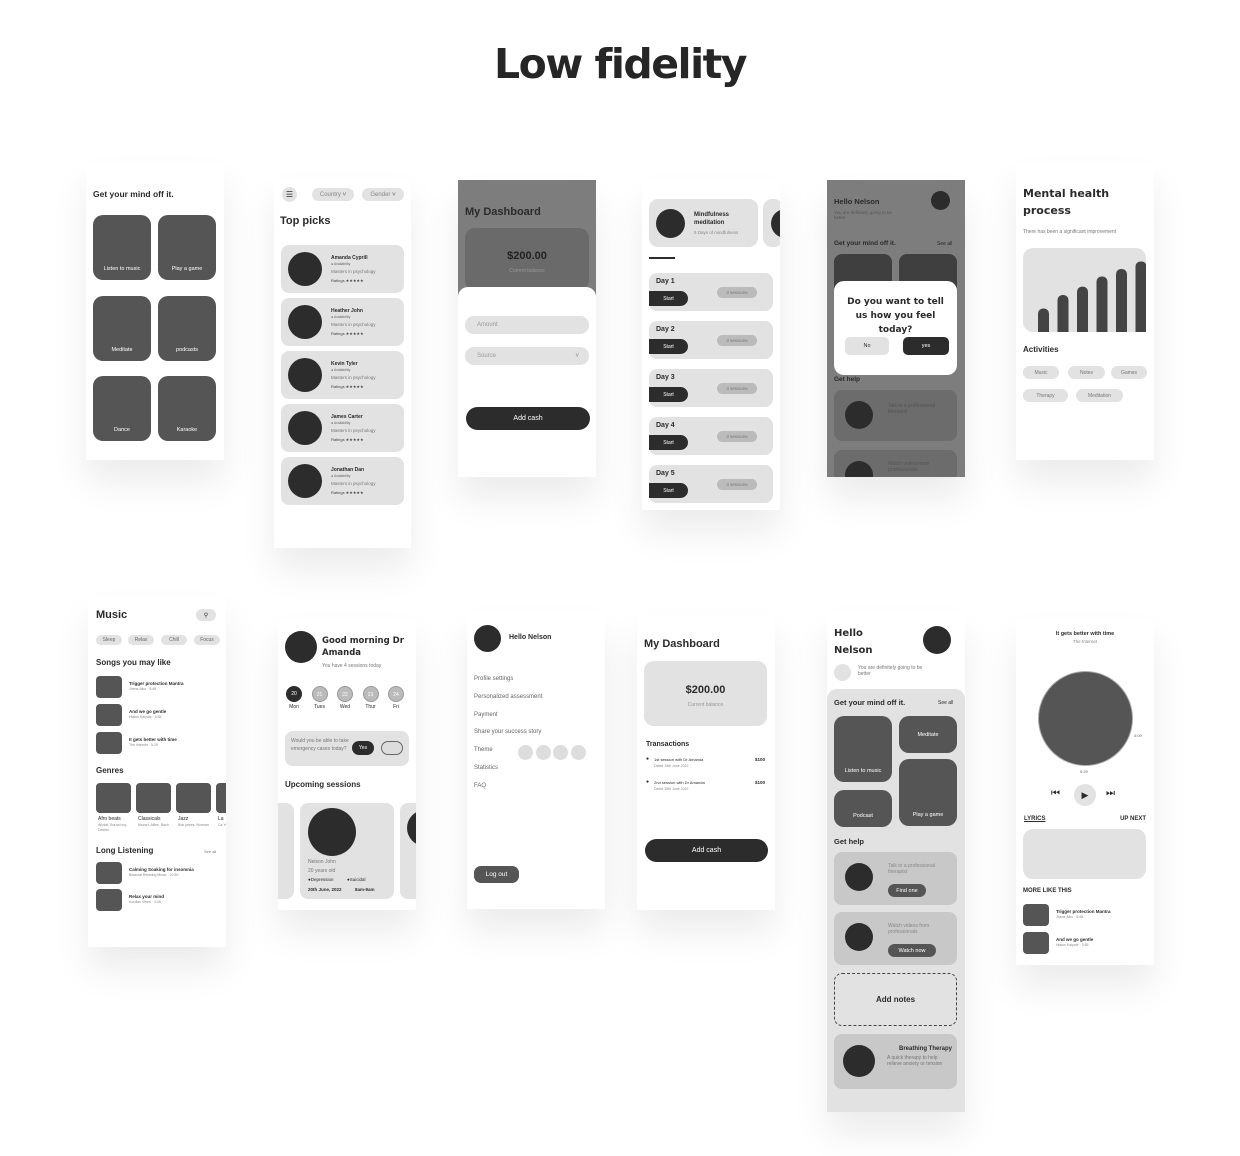 The width and height of the screenshot is (1240, 1156). What do you see at coordinates (1034, 819) in the screenshot?
I see `tab-lyrics: LYRICS` at bounding box center [1034, 819].